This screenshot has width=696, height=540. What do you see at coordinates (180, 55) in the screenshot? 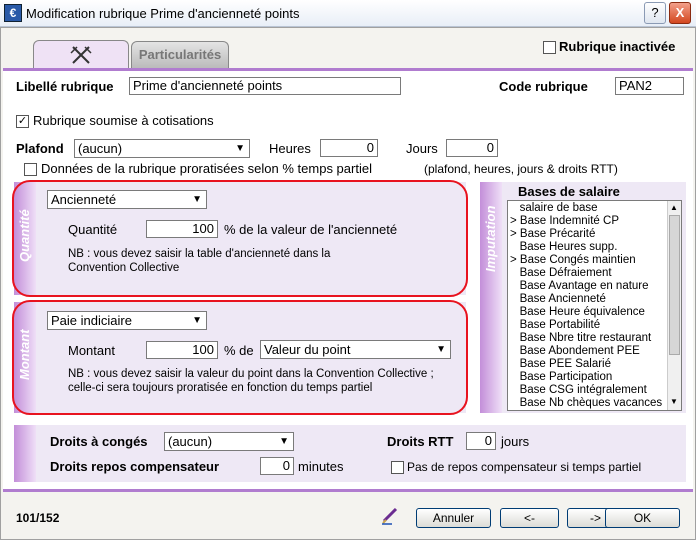
I see `tab-particularites: Particularités` at bounding box center [180, 55].